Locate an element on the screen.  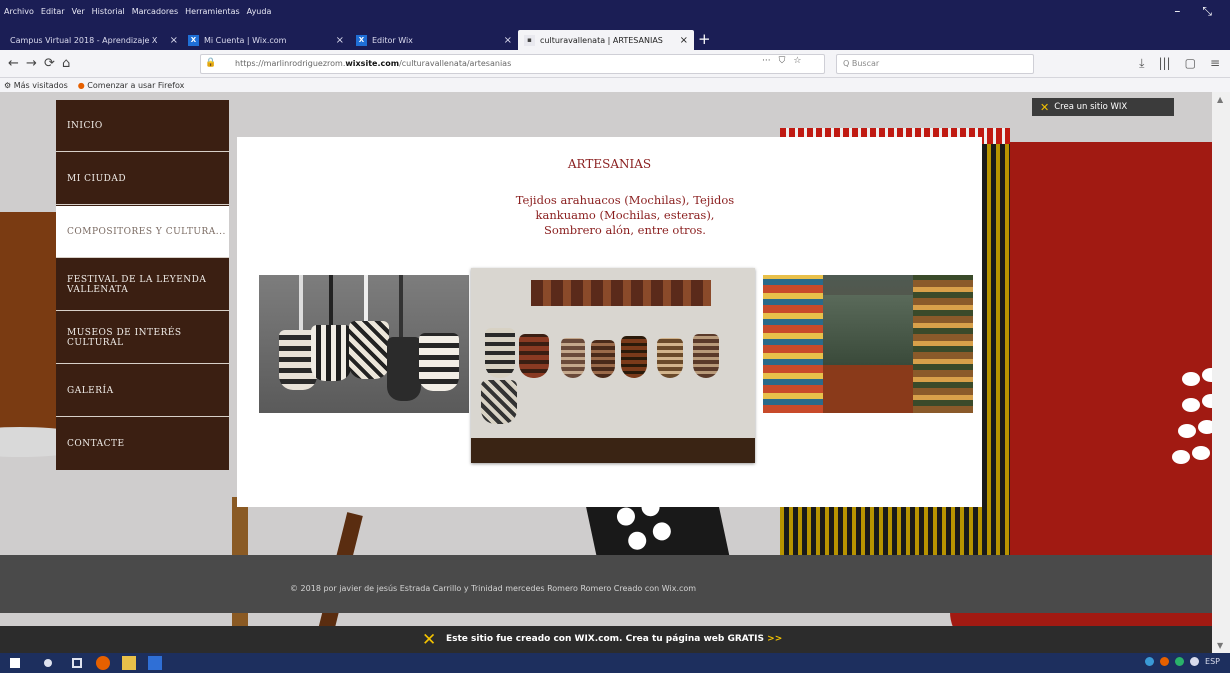
tab-label: Mi Cuenta | Wix.com is located at coordinates (245, 40).